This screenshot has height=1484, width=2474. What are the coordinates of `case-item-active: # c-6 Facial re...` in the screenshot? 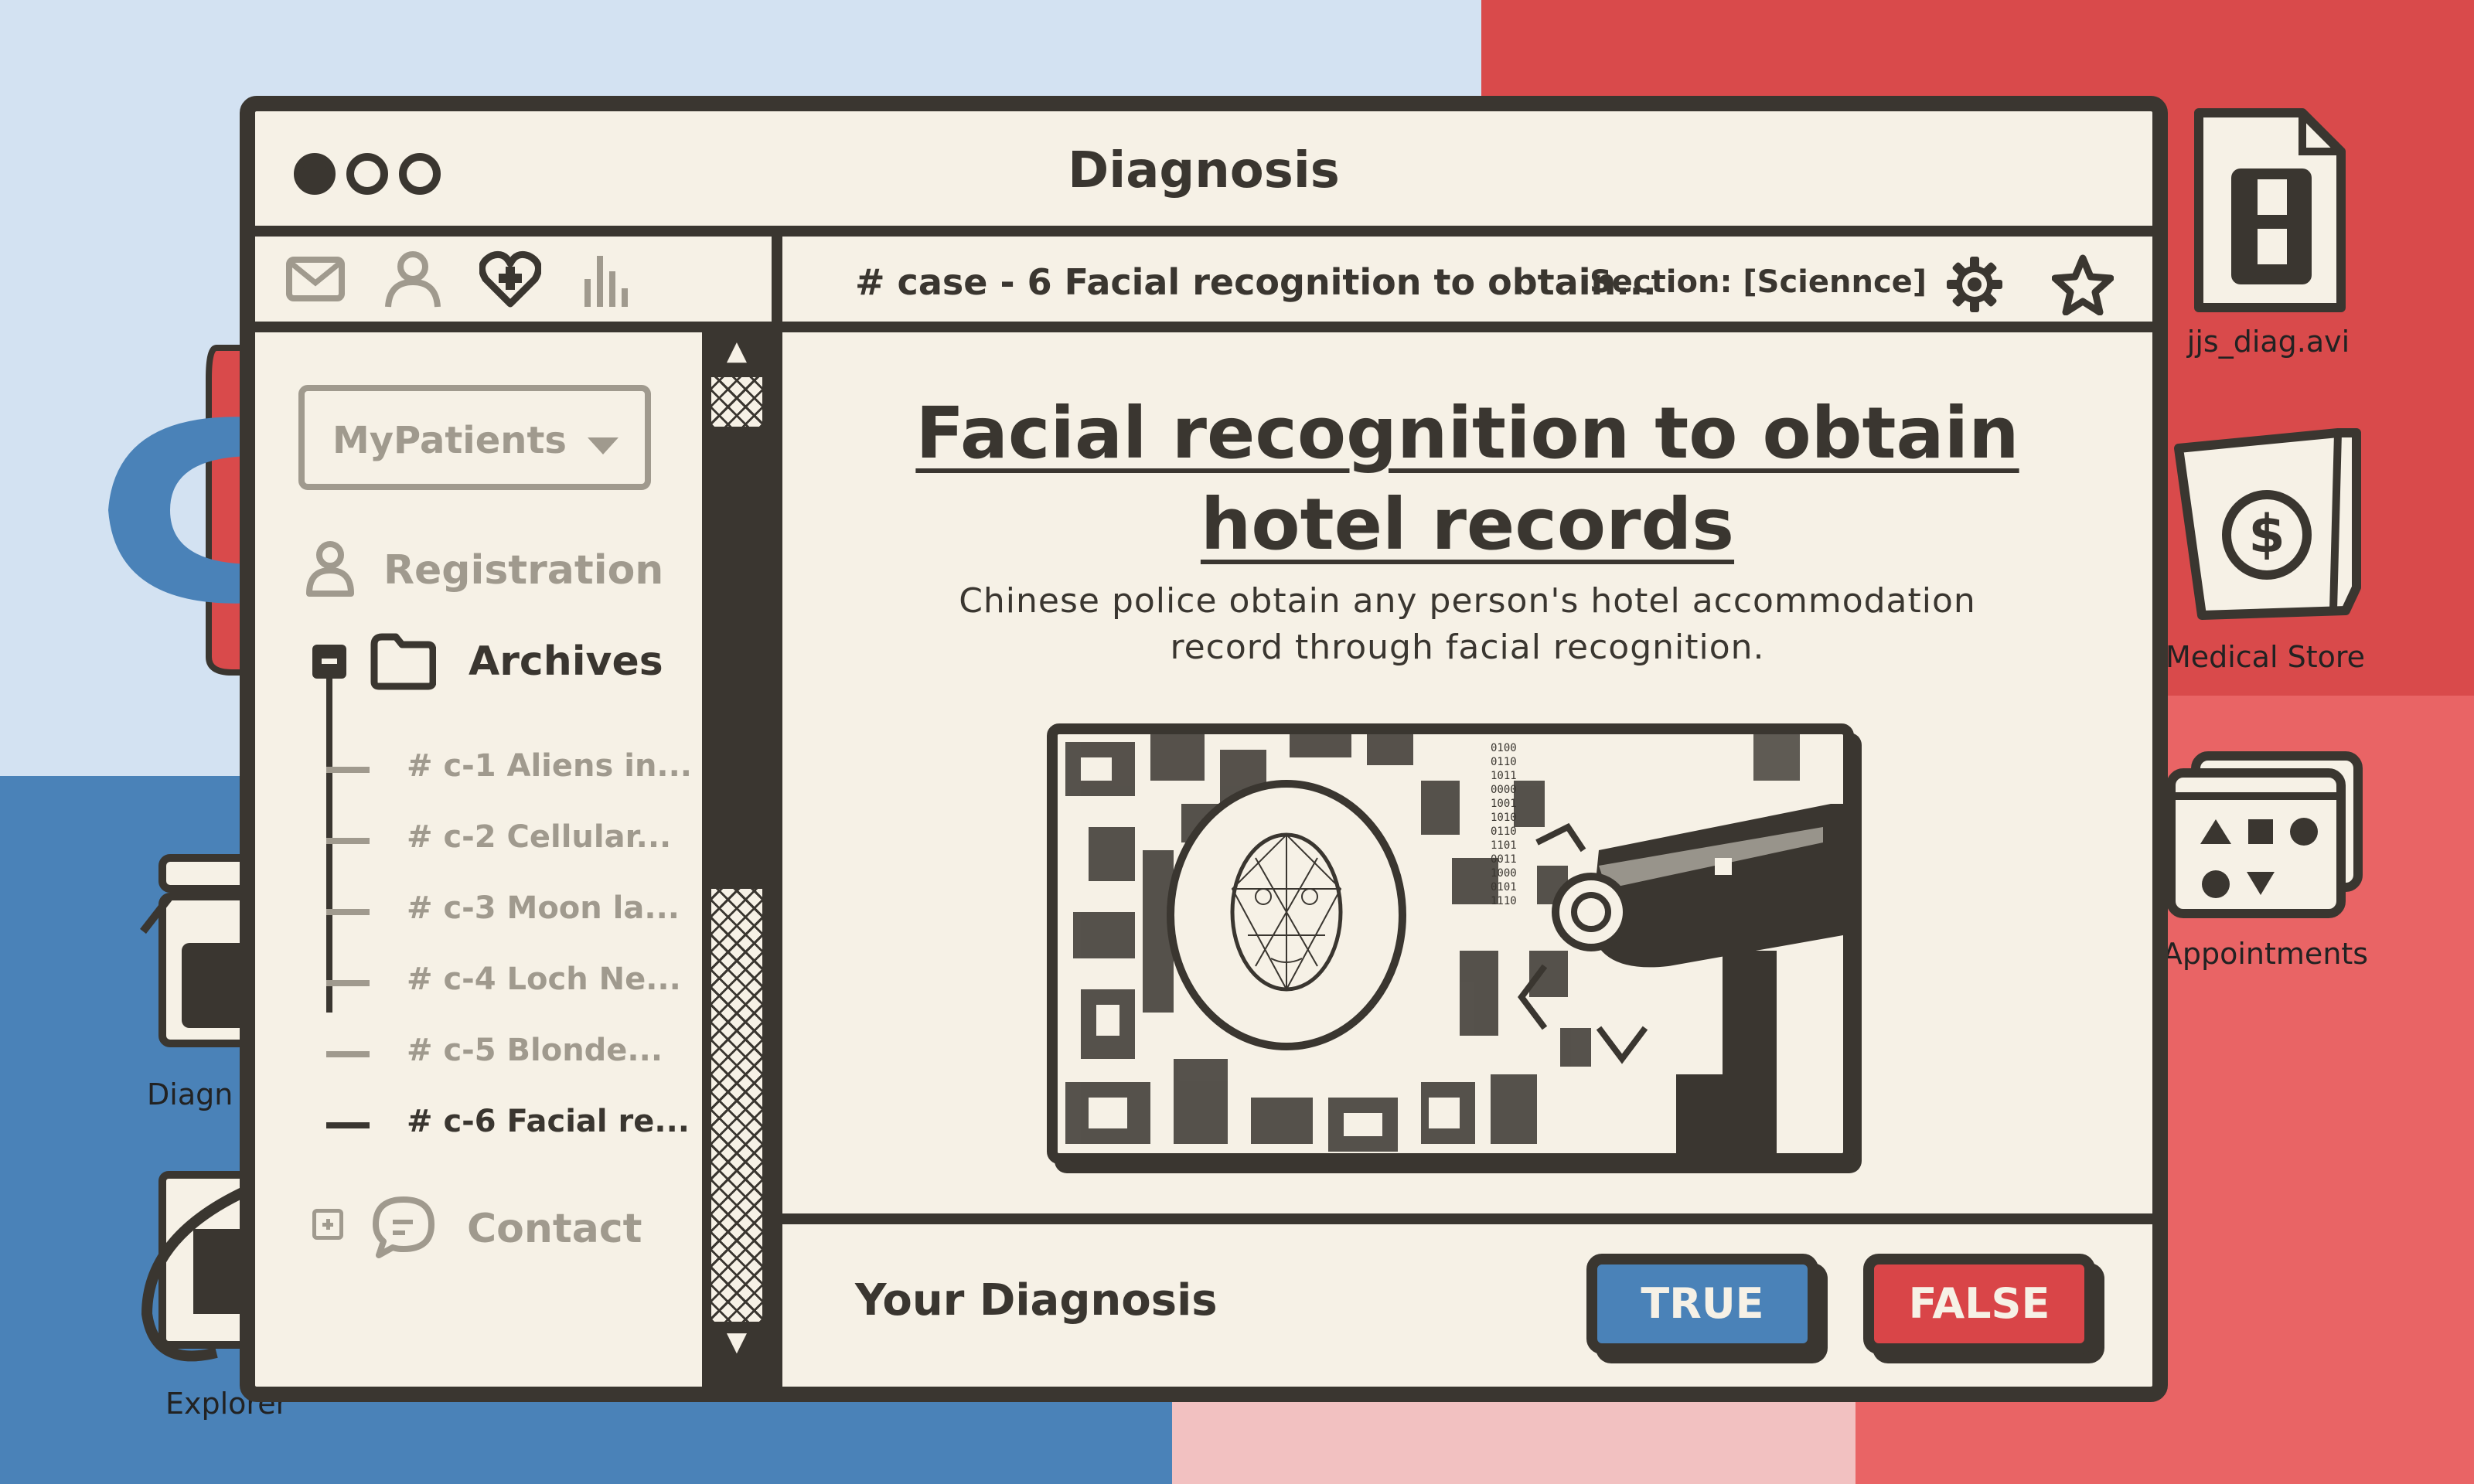 It's located at (548, 1121).